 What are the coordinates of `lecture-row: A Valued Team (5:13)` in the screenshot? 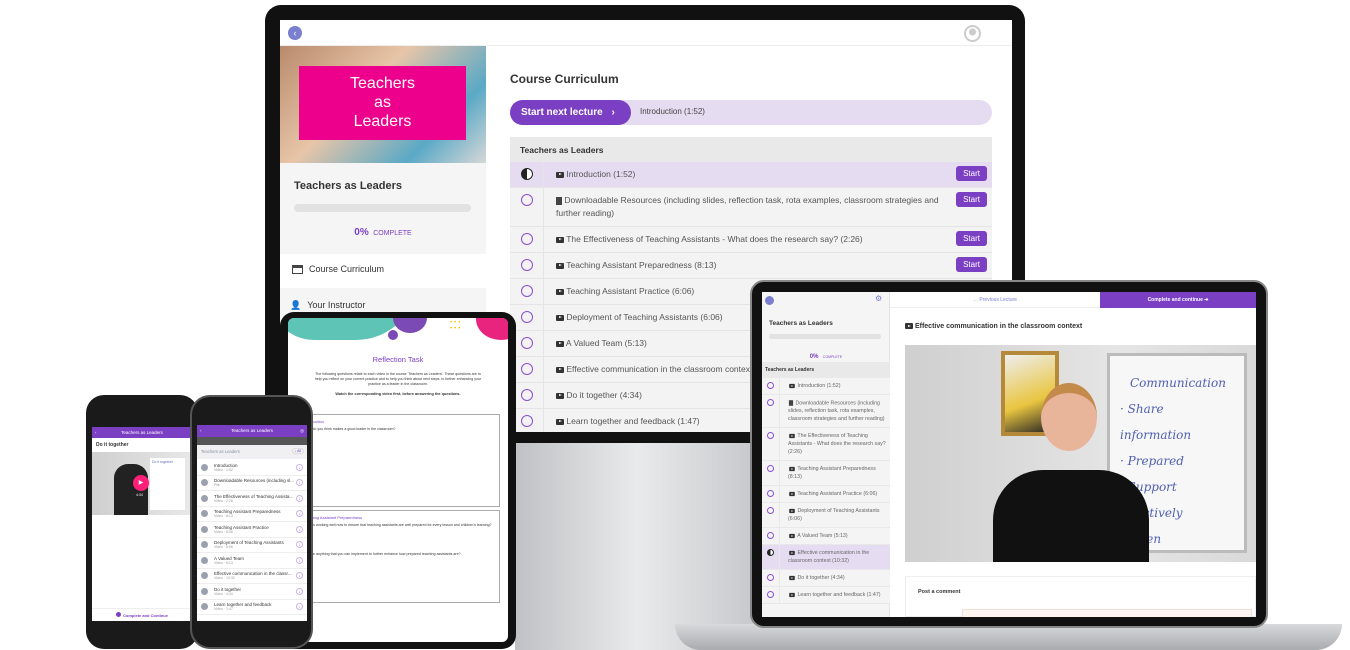 It's located at (826, 537).